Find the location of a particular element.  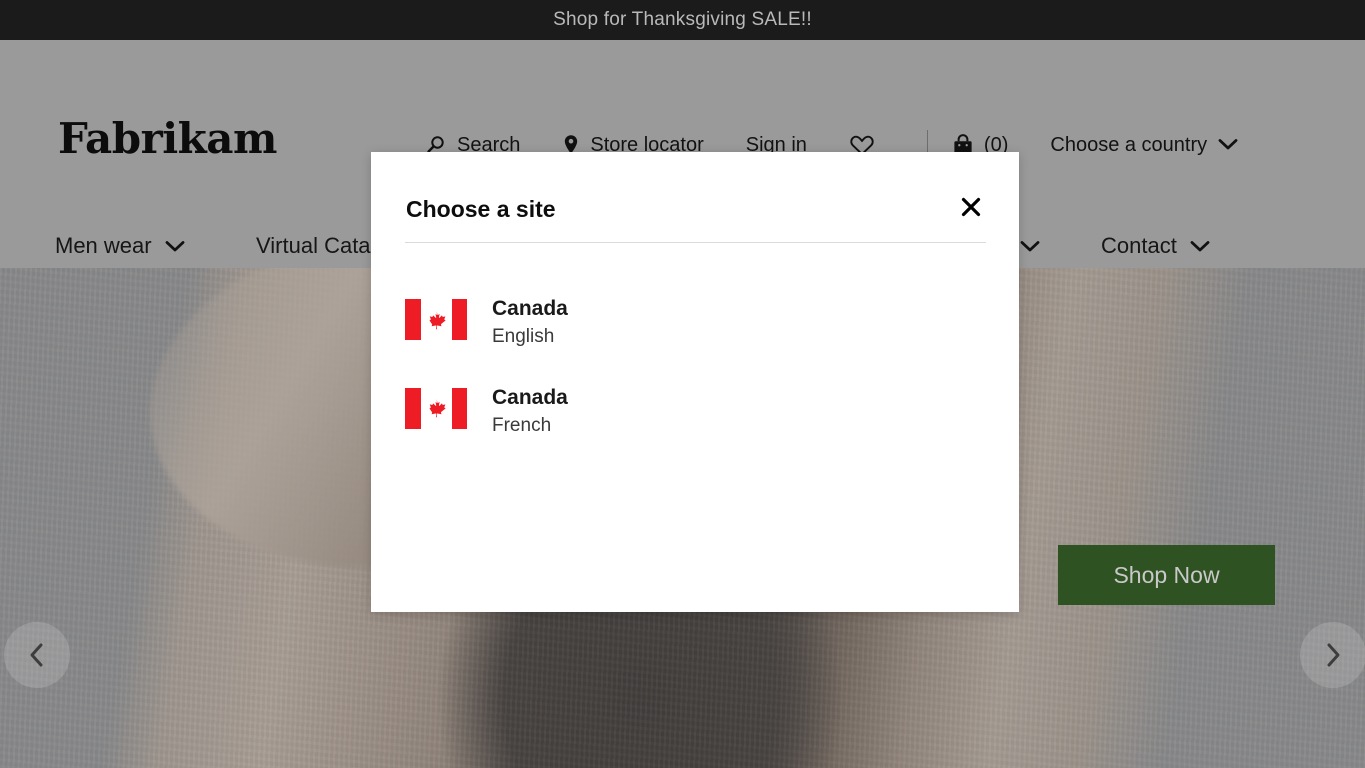

shop-now-button: Shop Now is located at coordinates (1166, 575).